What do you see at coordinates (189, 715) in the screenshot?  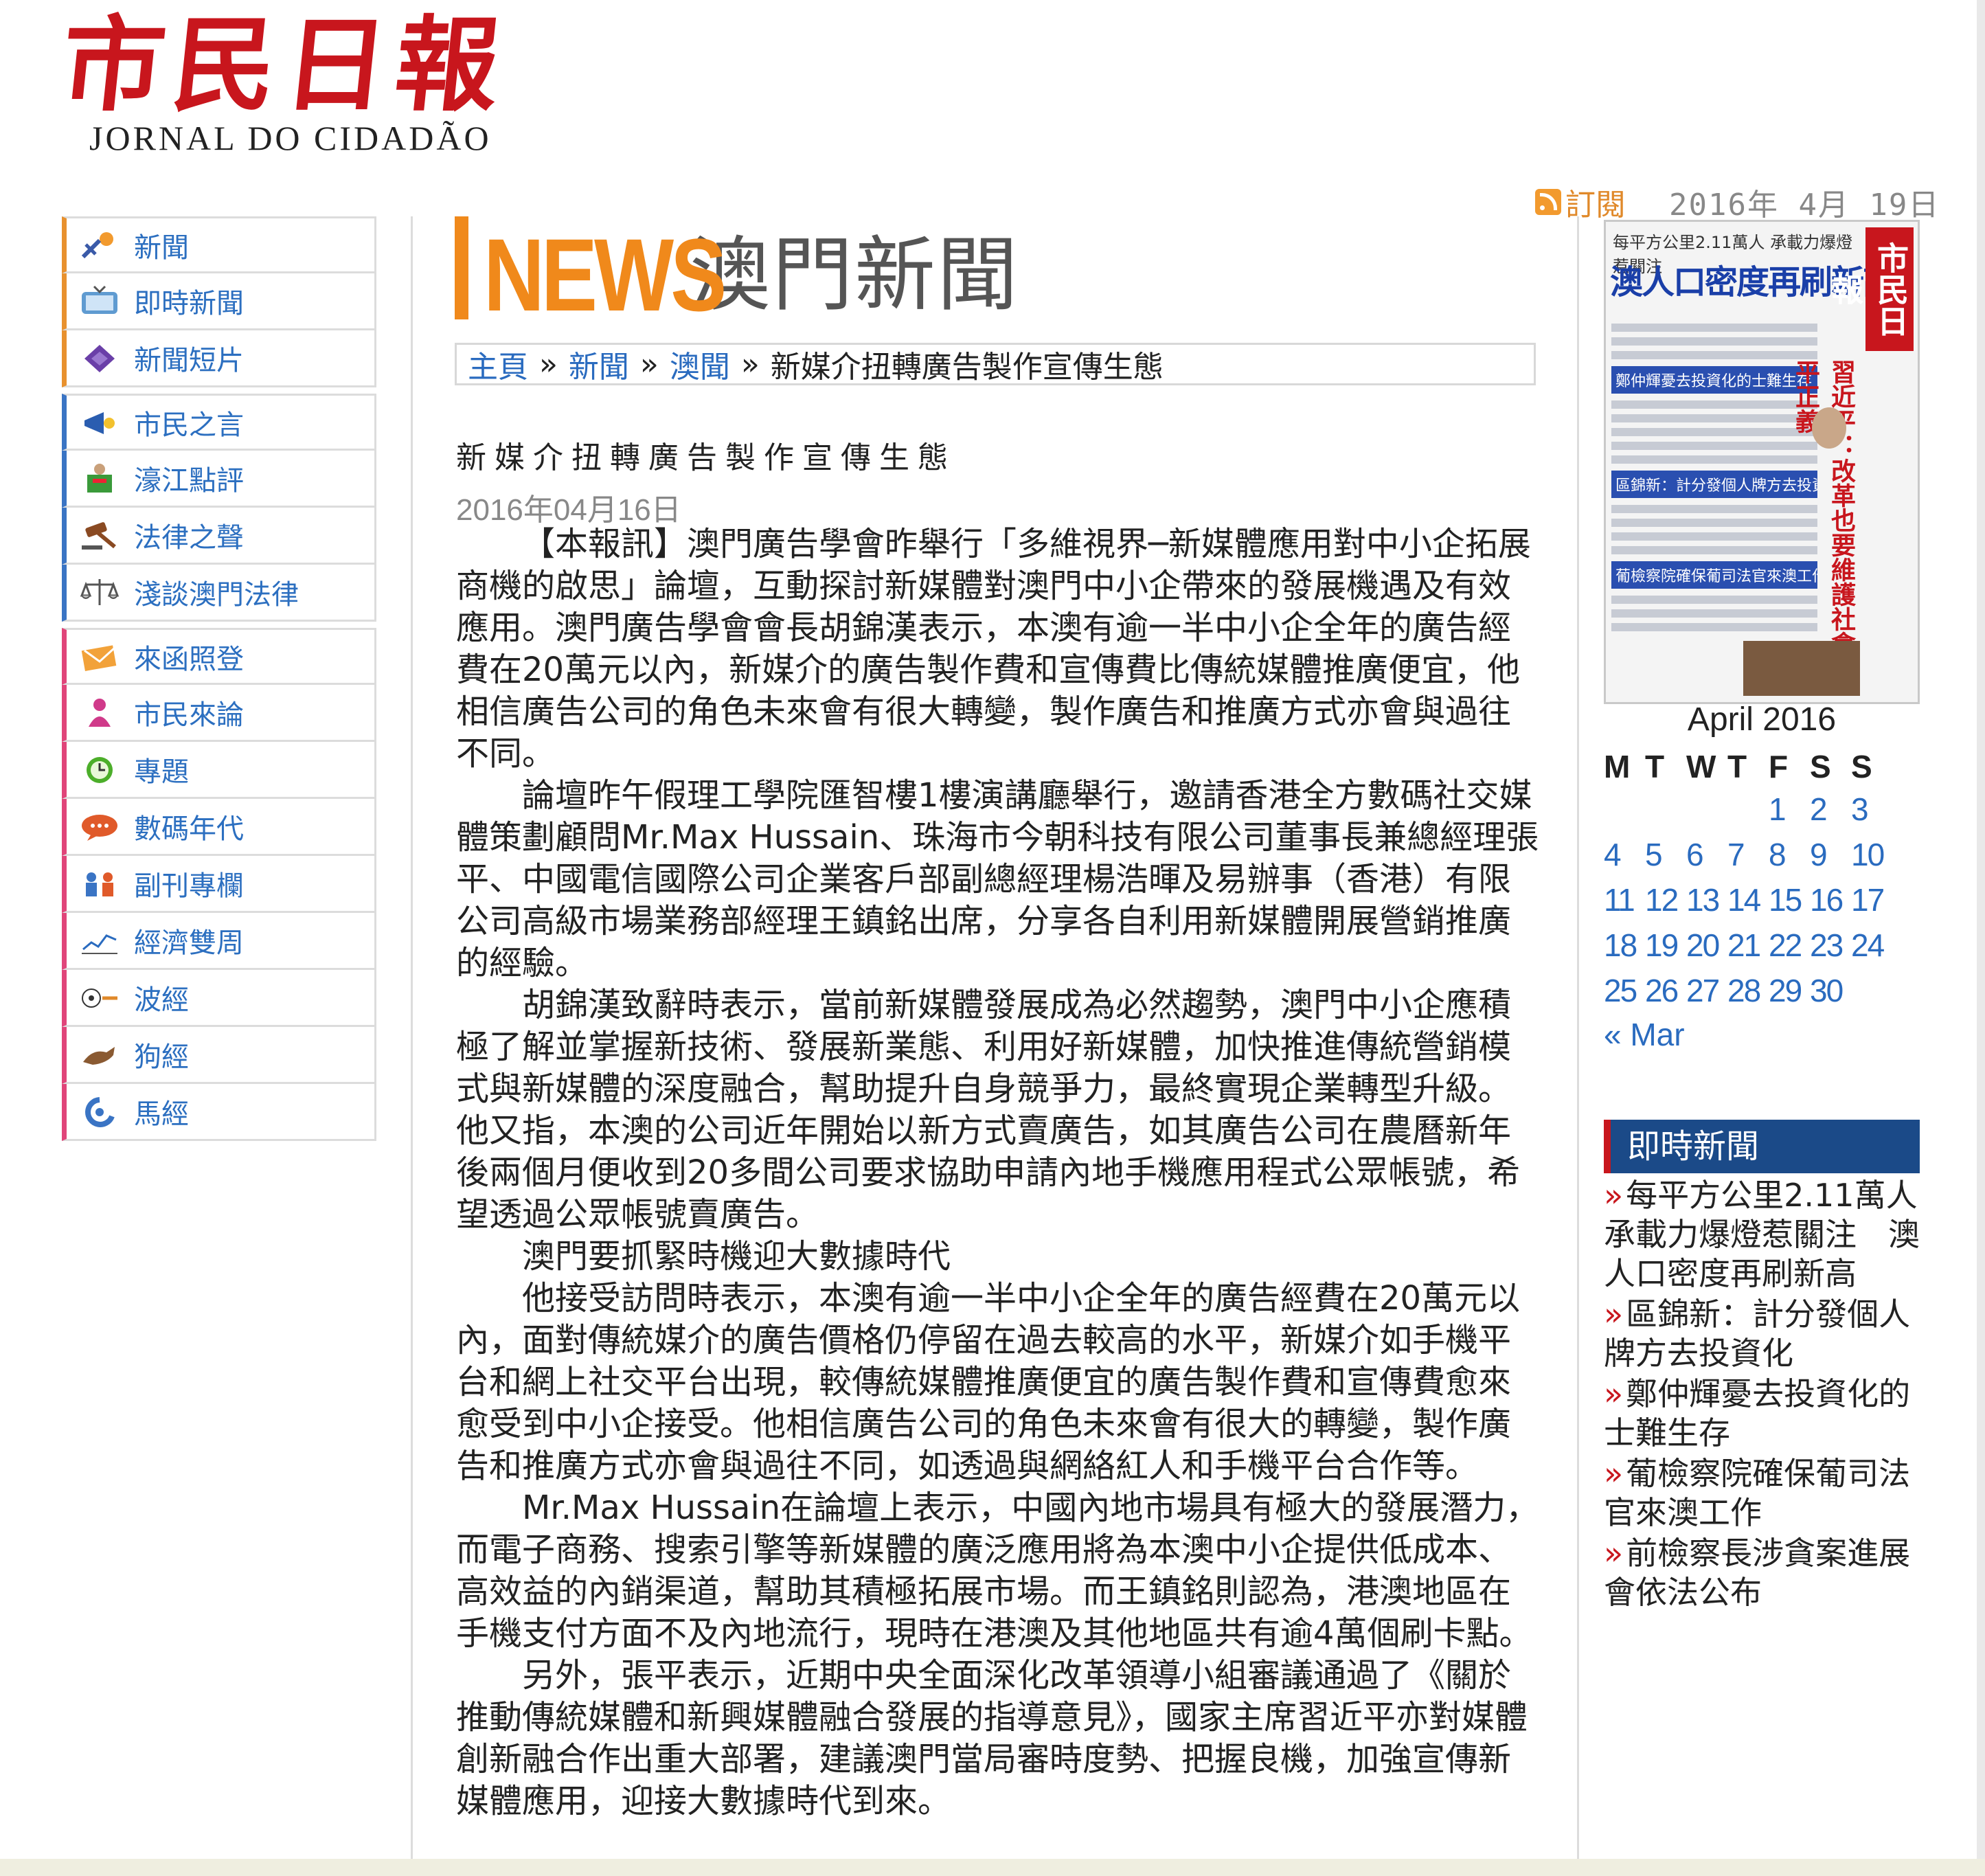 I see `sidebar-item-label: 市民來論` at bounding box center [189, 715].